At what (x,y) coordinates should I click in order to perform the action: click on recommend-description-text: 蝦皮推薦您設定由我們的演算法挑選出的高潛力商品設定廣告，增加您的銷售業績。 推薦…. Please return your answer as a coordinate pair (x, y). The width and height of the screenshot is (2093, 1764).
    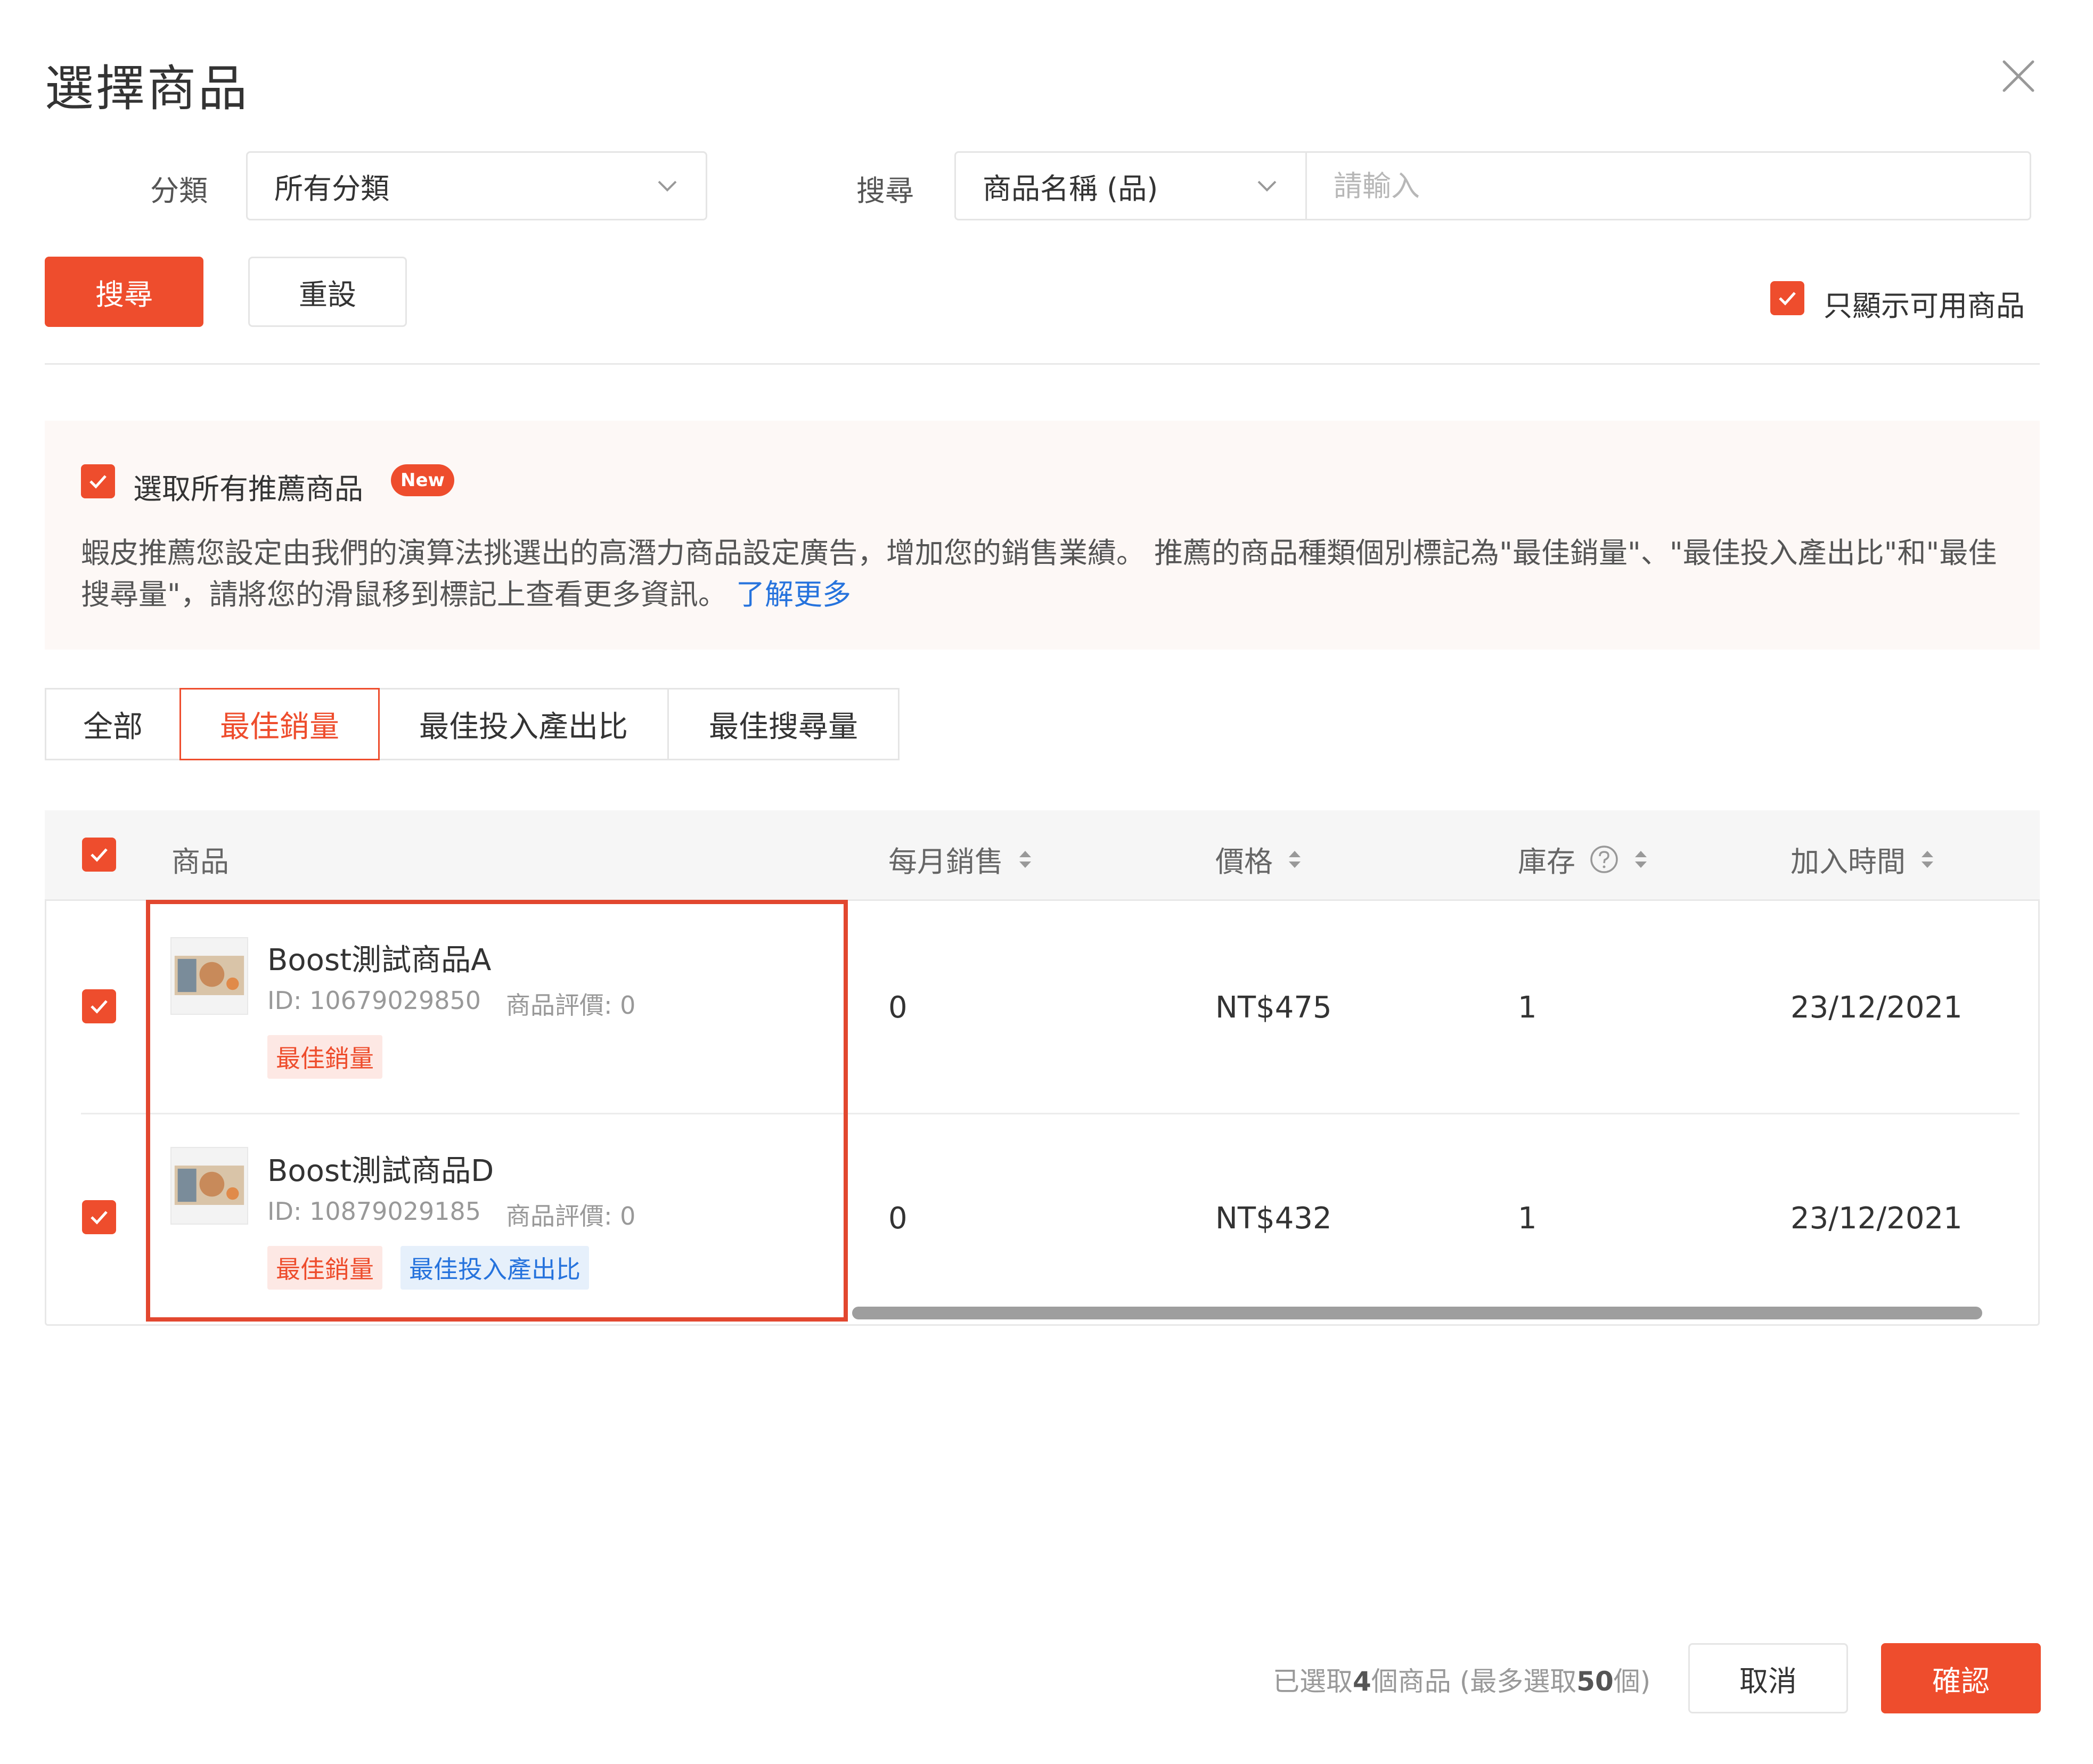
    Looking at the image, I should click on (1039, 573).